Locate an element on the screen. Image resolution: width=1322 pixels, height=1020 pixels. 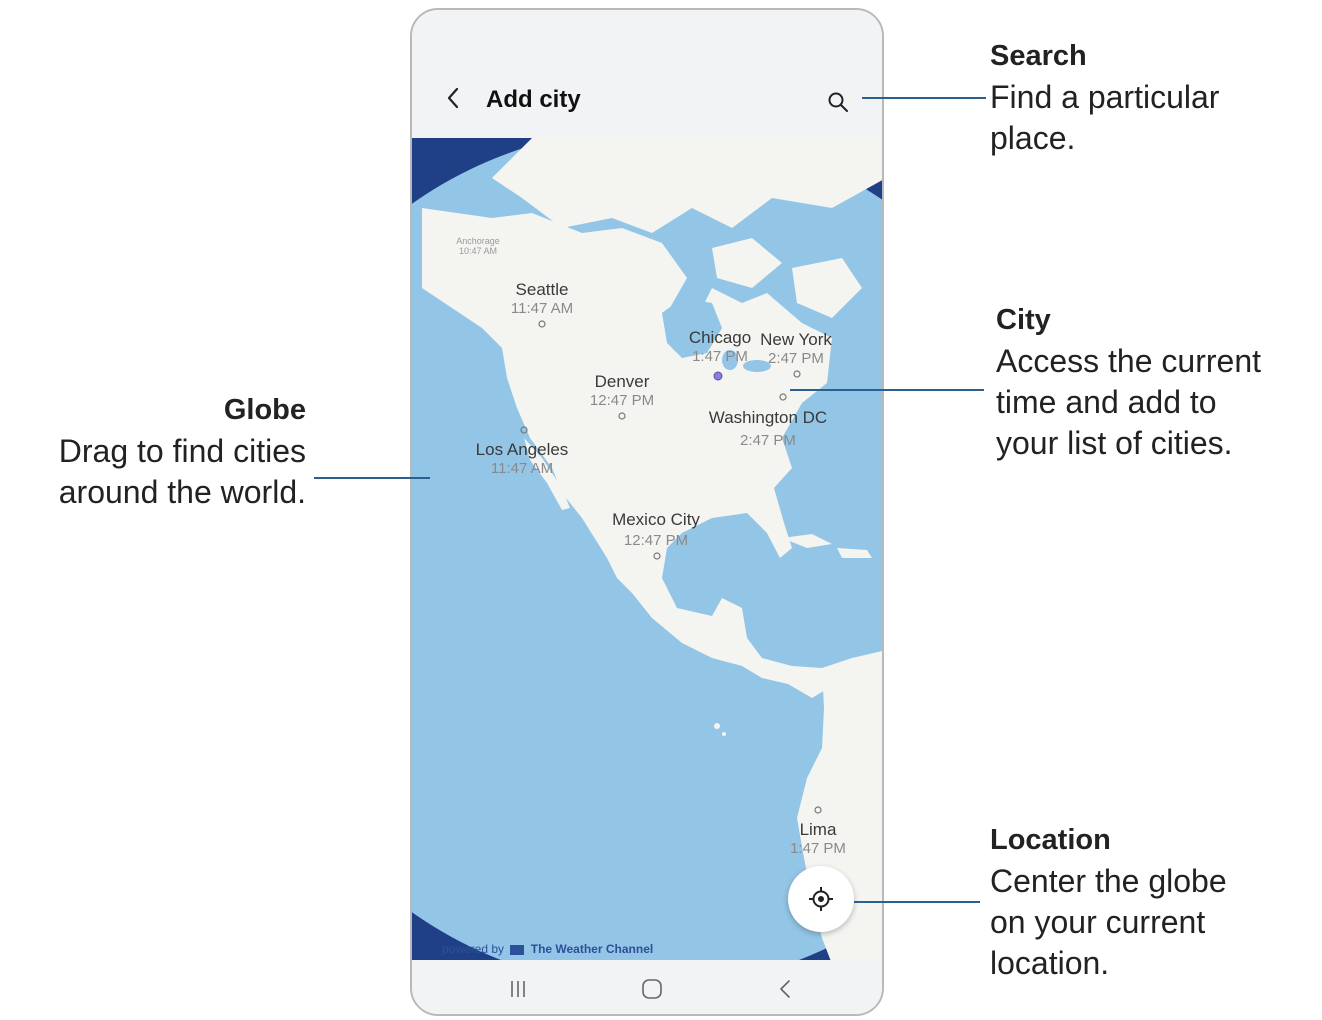
back-icon is located at coordinates (785, 989).